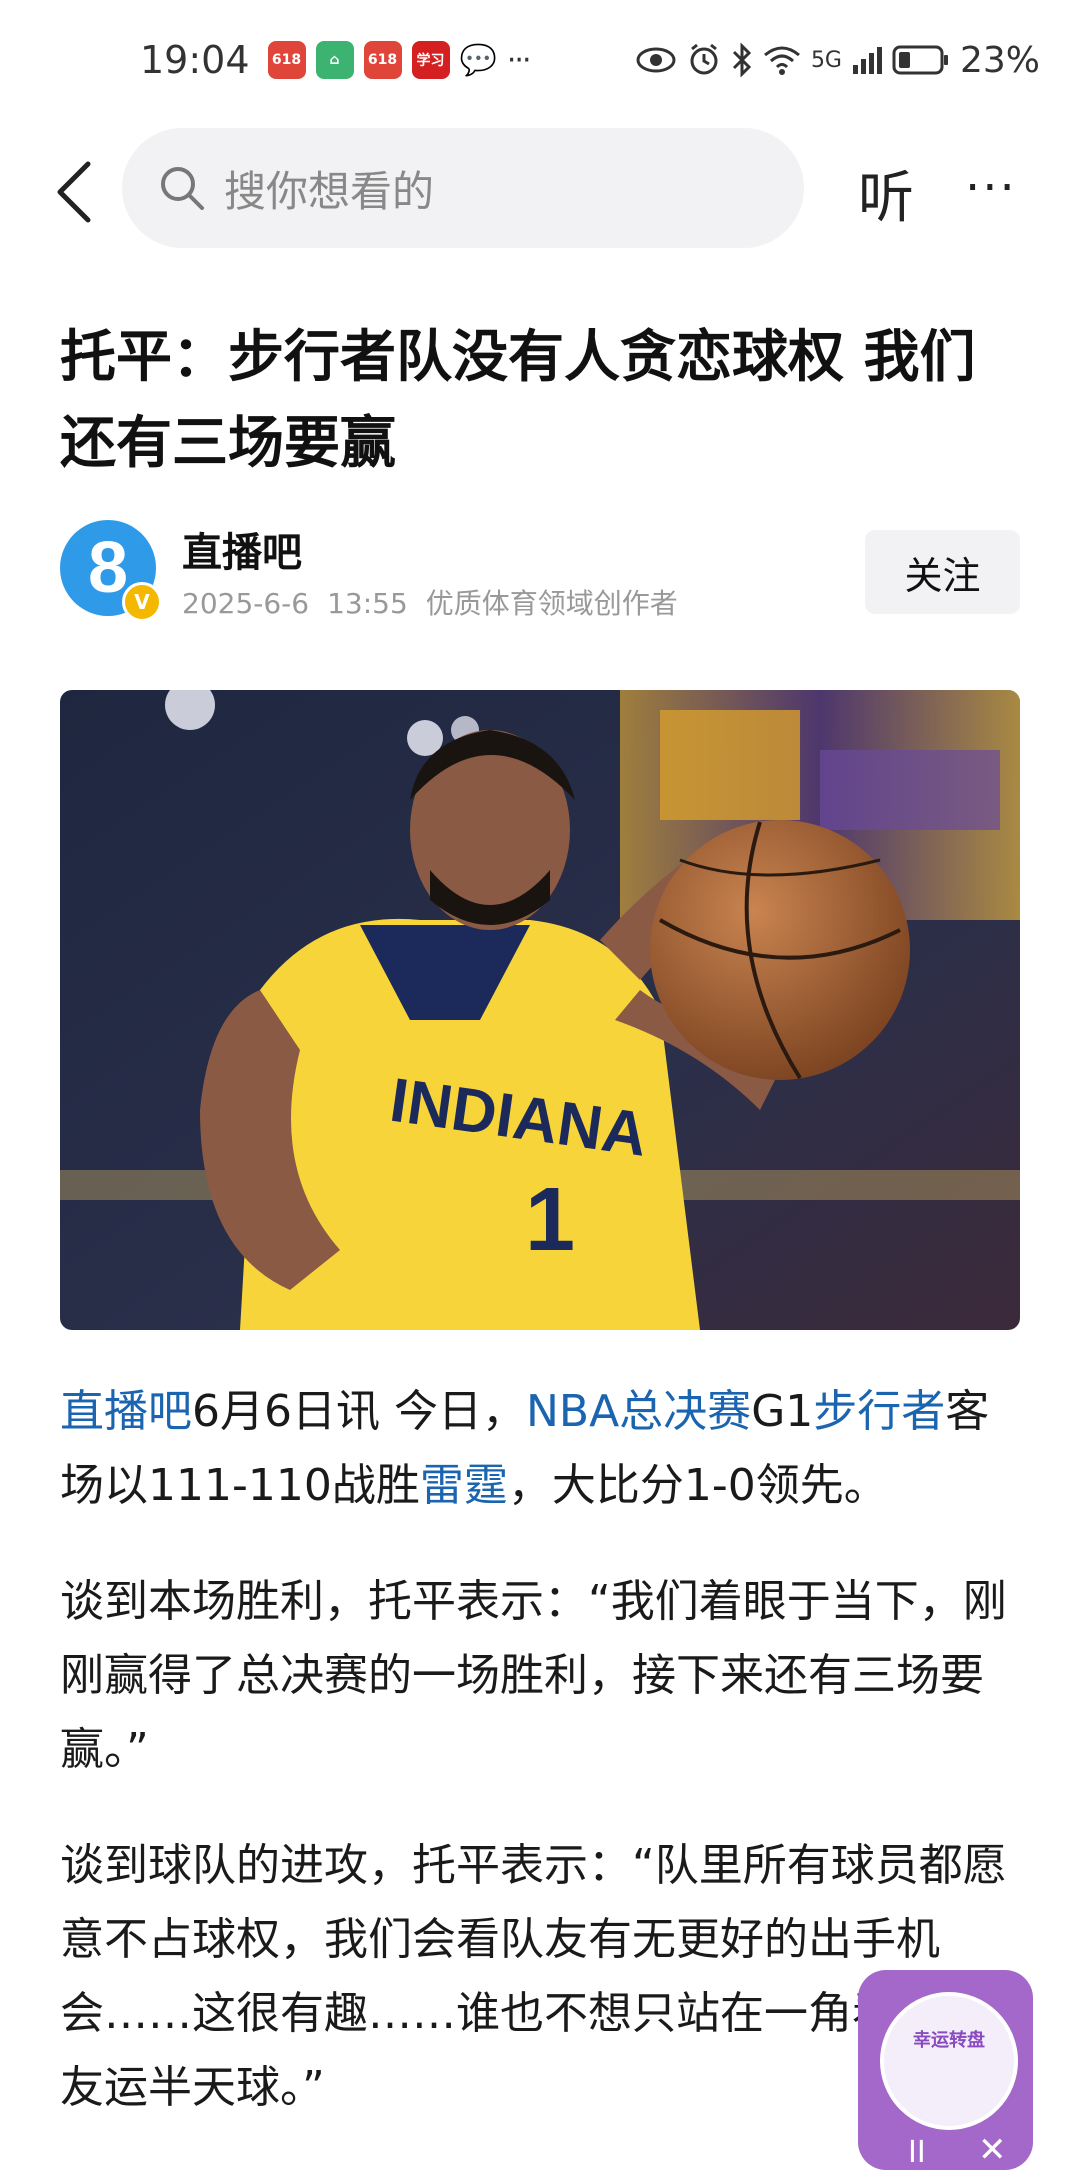  What do you see at coordinates (638, 1411) in the screenshot?
I see `event-link: NBA总决赛` at bounding box center [638, 1411].